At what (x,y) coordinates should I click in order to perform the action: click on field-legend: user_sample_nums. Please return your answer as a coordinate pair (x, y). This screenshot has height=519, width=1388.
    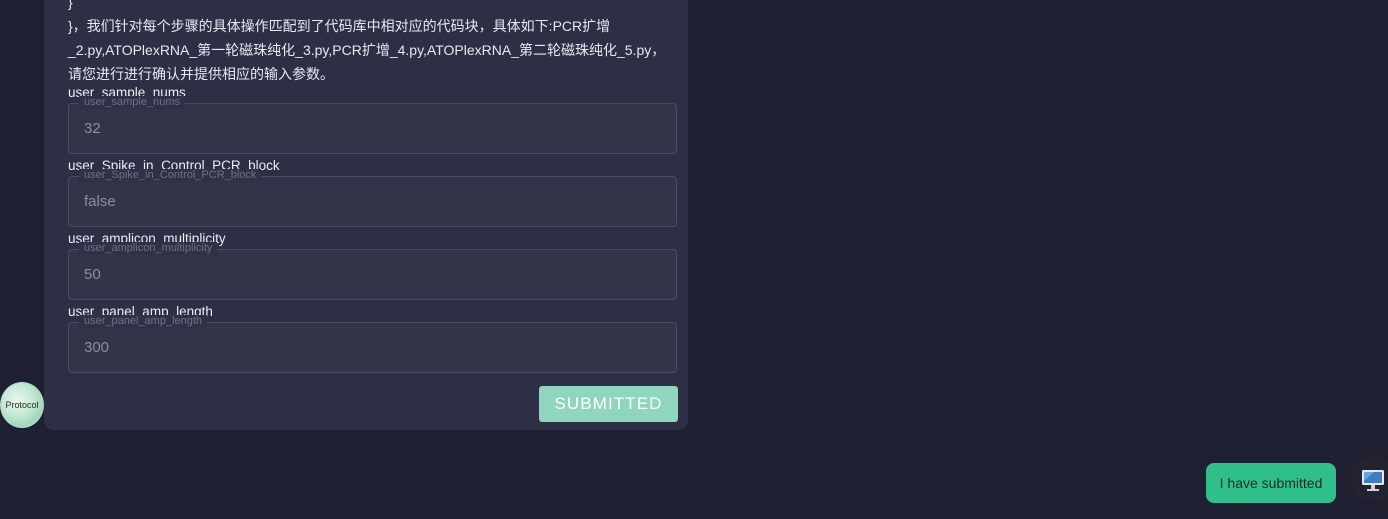
    Looking at the image, I should click on (132, 102).